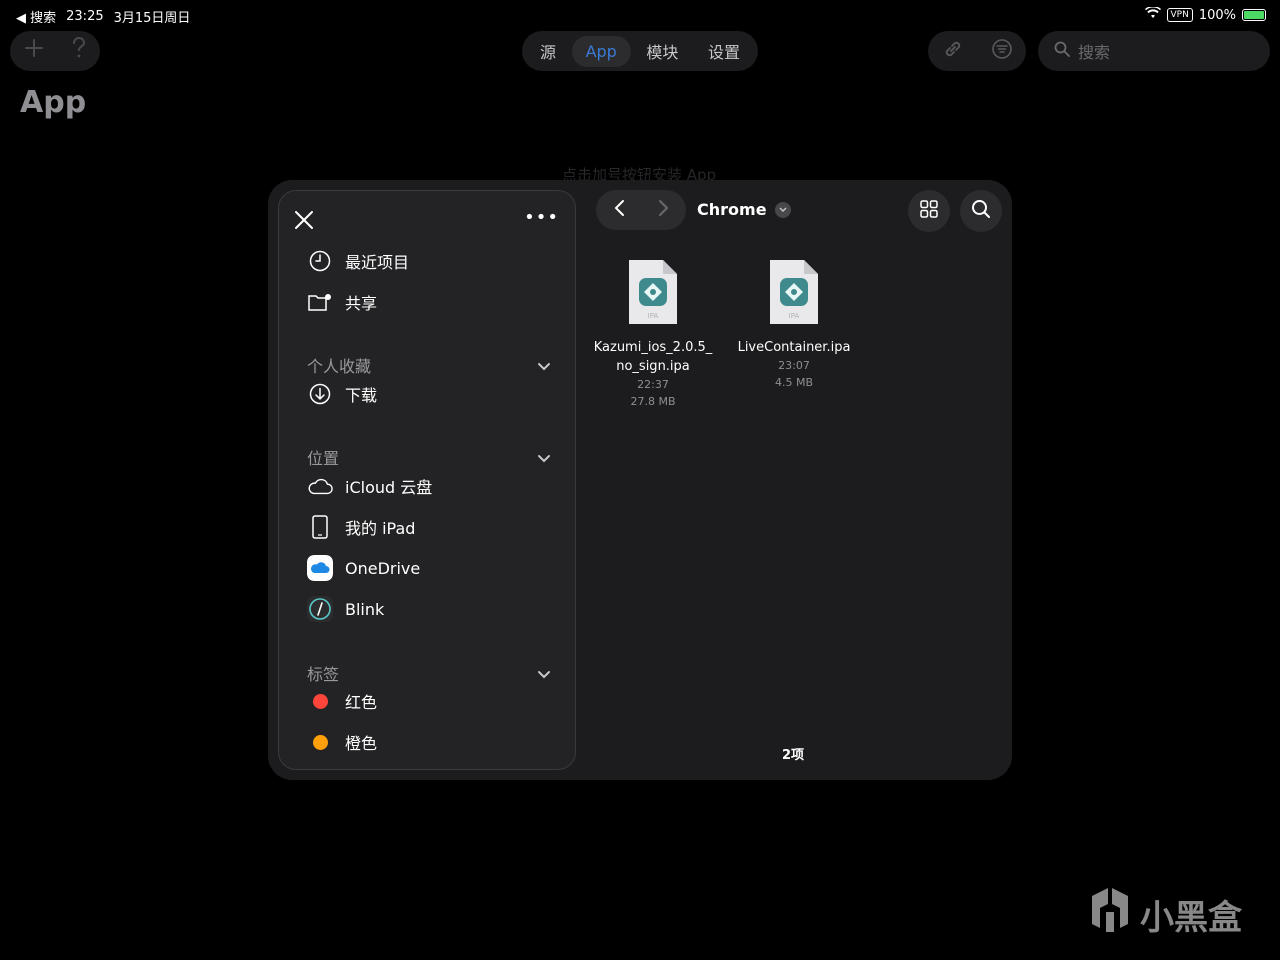 The image size is (1280, 960). Describe the element at coordinates (342, 394) in the screenshot. I see `sidebar-item-downloads: 下载` at that location.